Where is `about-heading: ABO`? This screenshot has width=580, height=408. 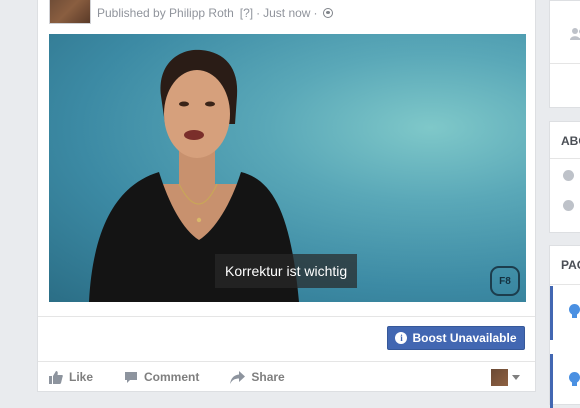 about-heading: ABO is located at coordinates (570, 141).